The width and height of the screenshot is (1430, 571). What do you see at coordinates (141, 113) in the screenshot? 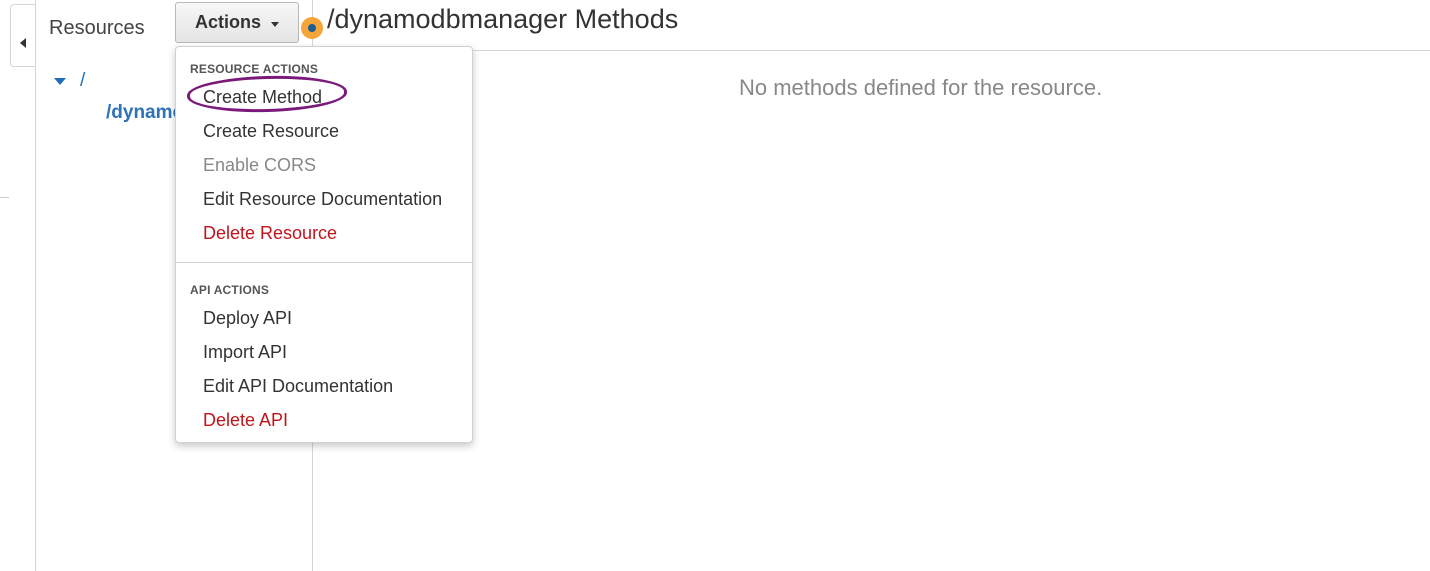
I see `tree-item-dynamodbmanager: /dynamodbmanager` at bounding box center [141, 113].